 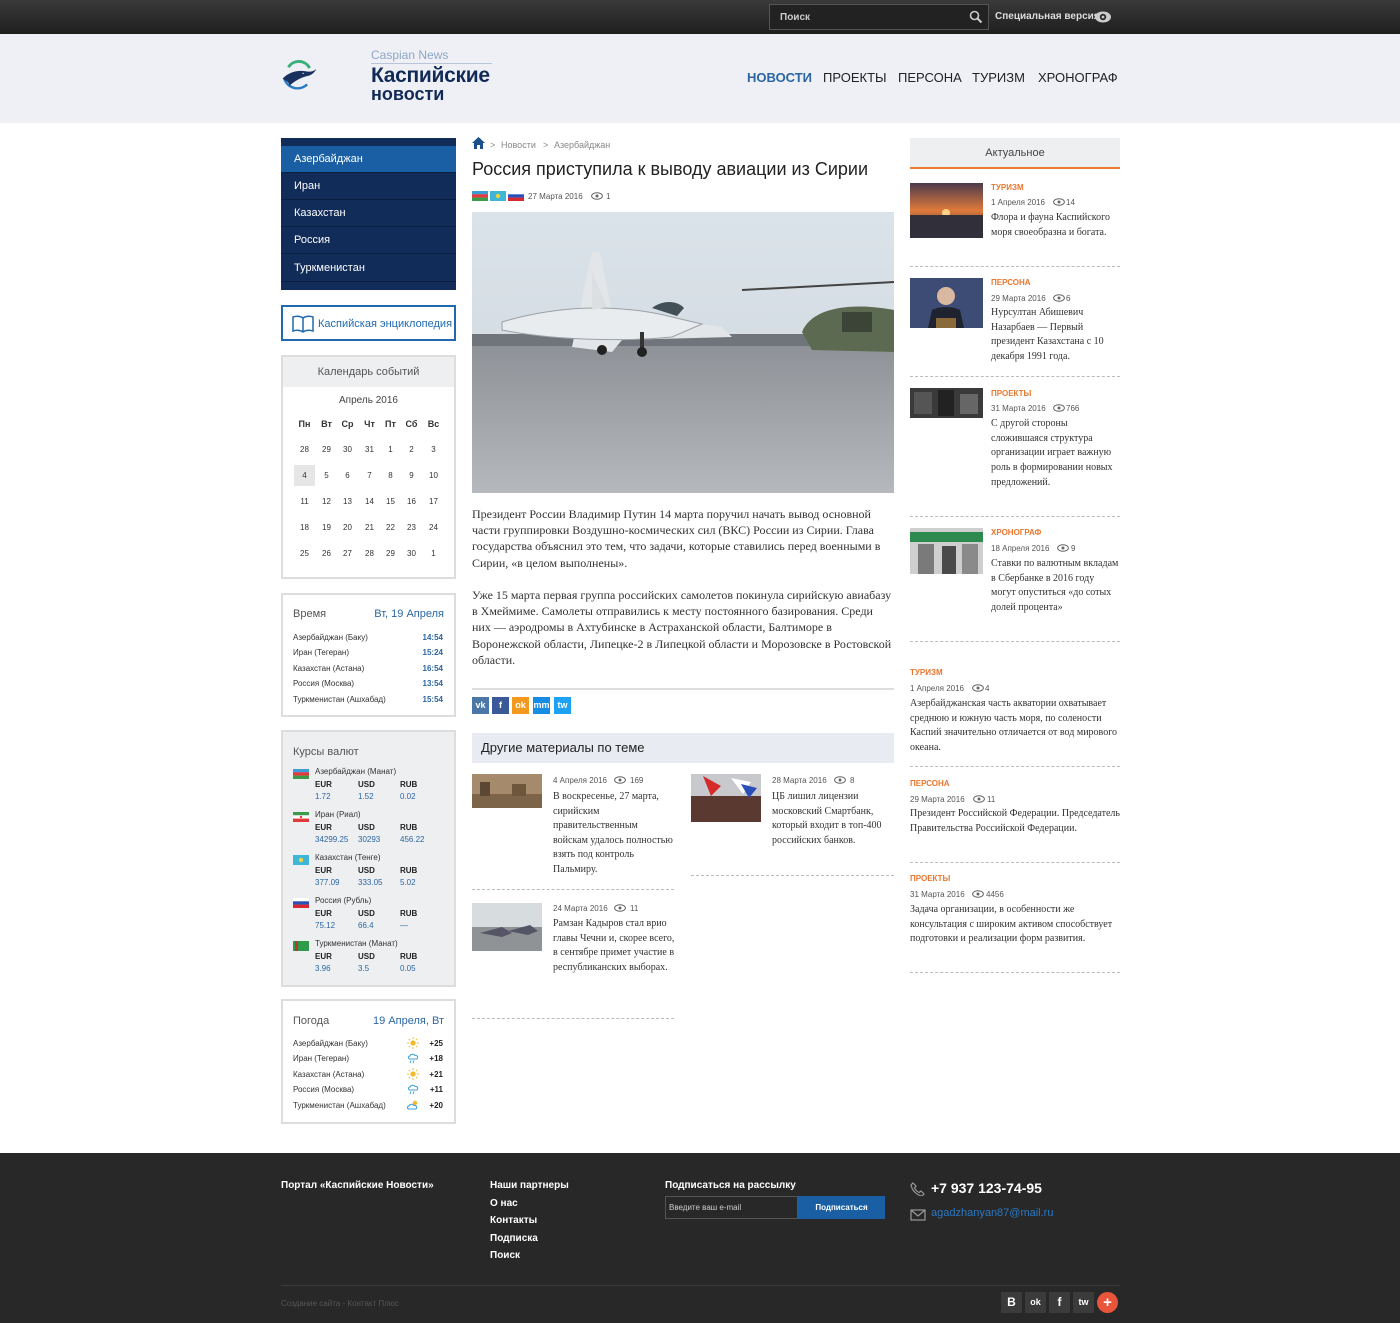 I want to click on search-input, so click(x=868, y=17).